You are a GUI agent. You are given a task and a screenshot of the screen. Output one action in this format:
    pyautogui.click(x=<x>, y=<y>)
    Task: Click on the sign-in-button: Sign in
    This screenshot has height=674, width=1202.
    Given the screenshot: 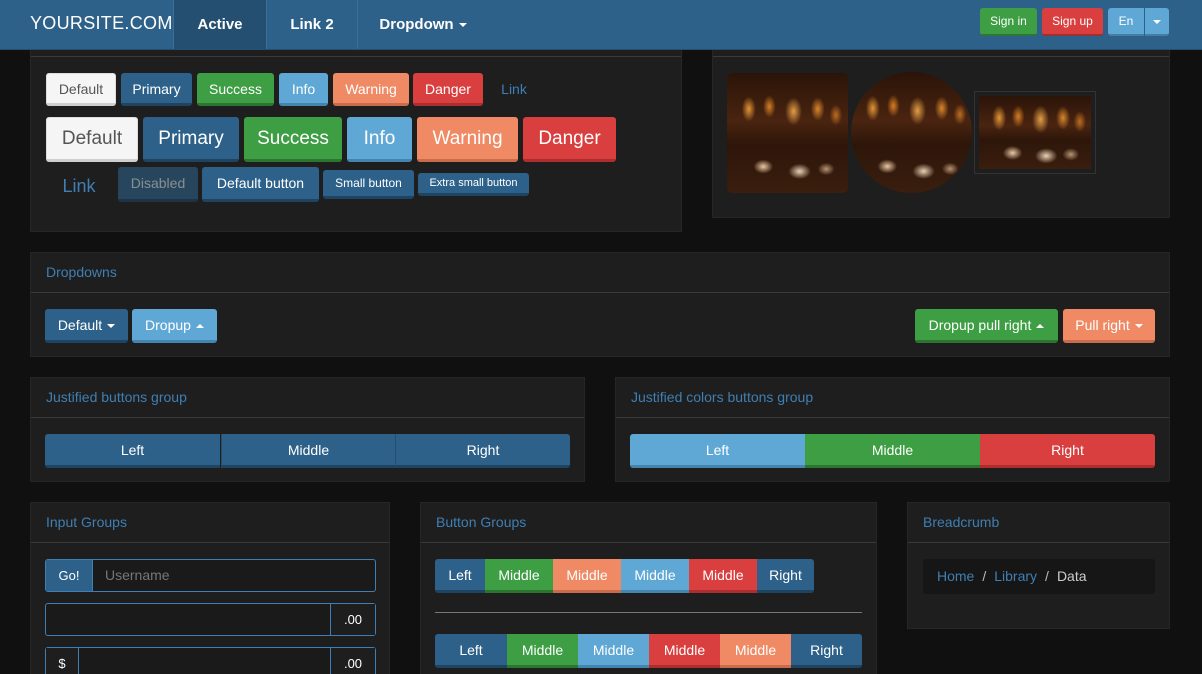 What is the action you would take?
    pyautogui.click(x=1008, y=22)
    